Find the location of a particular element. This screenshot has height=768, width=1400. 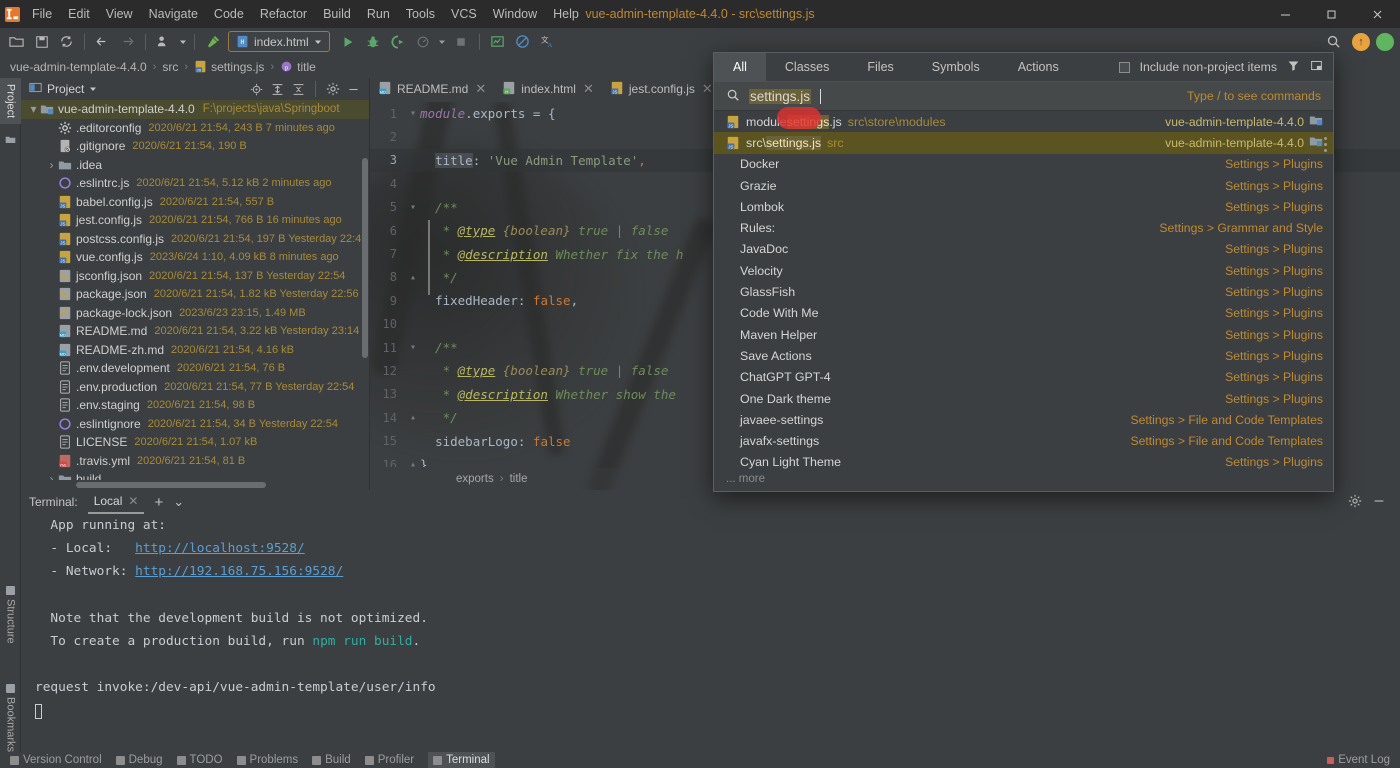

status-bar-item: Profiler is located at coordinates (389, 760).